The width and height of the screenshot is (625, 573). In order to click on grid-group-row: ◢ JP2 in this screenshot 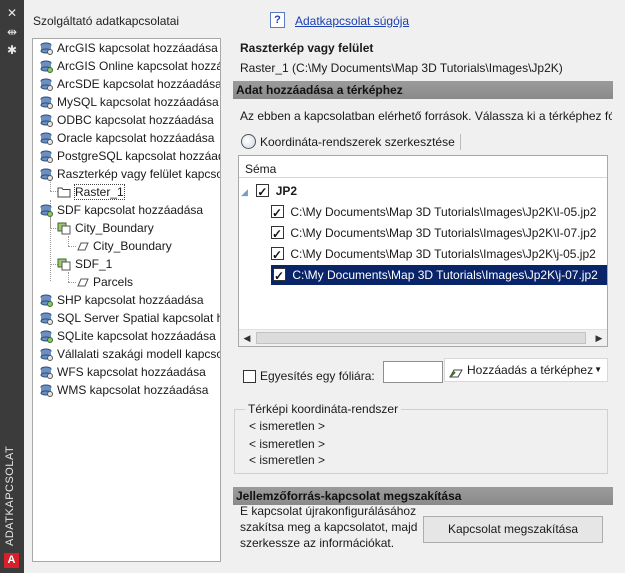, I will do `click(269, 191)`.